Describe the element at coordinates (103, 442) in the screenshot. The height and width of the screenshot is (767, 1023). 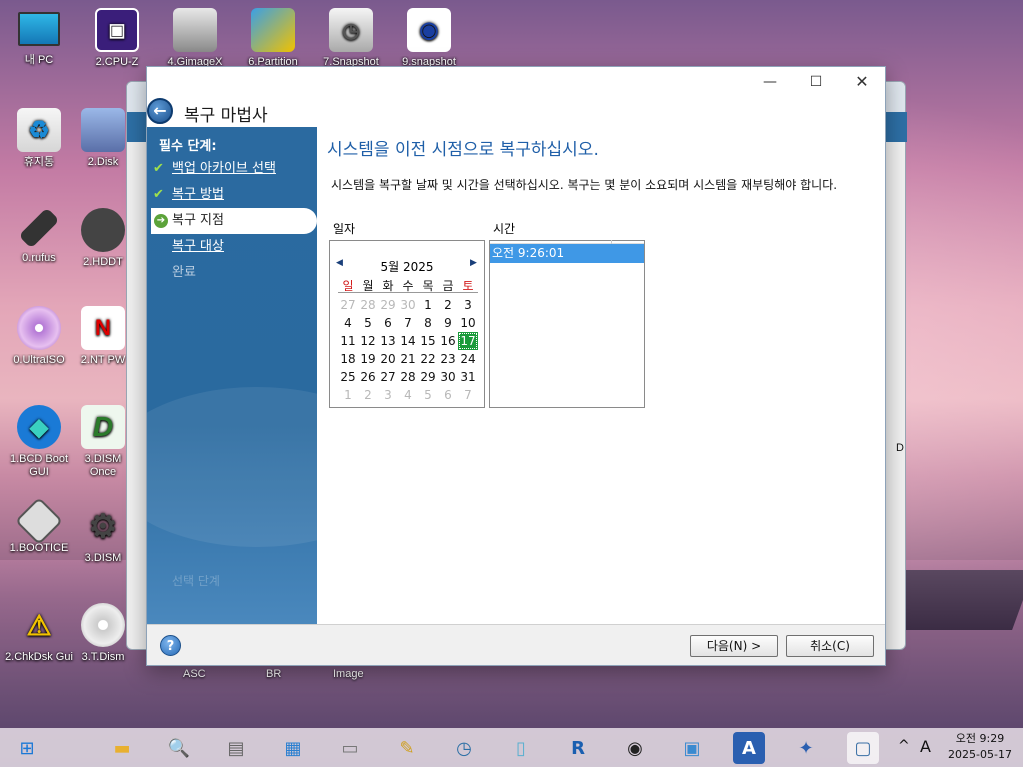
I see `desktop-icon-dism-once: D 3.DISM Once` at that location.